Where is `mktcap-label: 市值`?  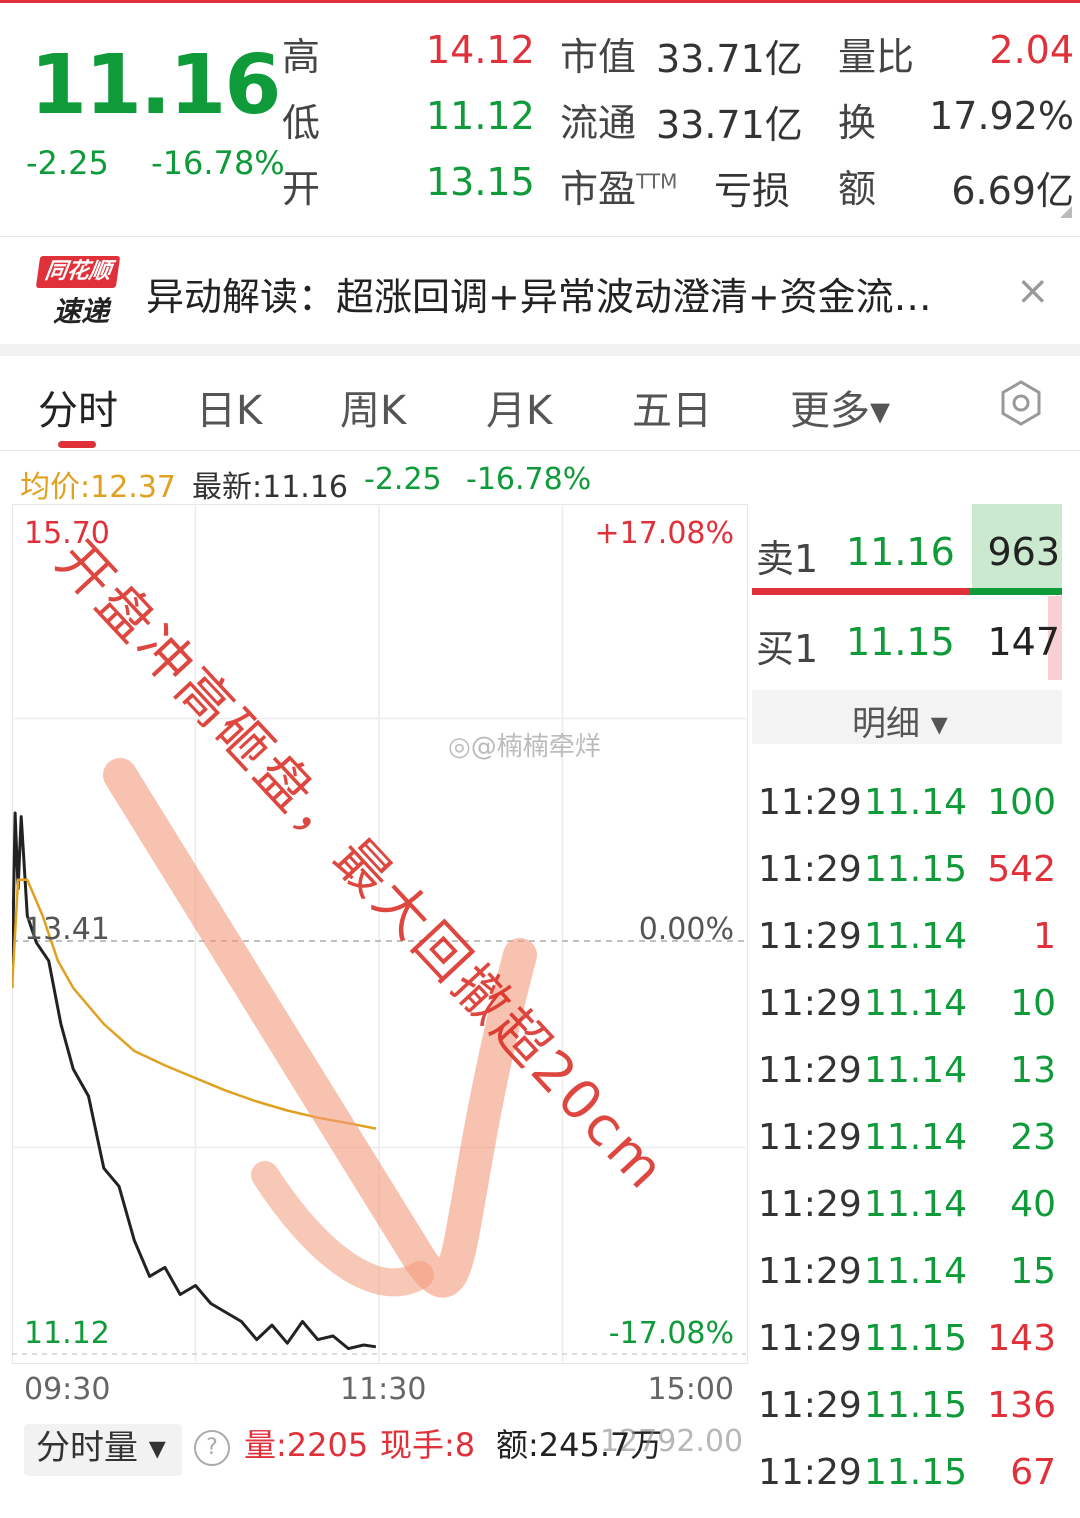
mktcap-label: 市值 is located at coordinates (598, 57).